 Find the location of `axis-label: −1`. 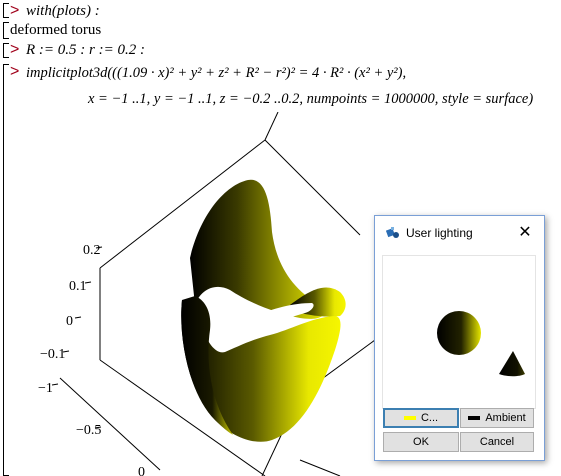

axis-label: −1 is located at coordinates (45, 388).